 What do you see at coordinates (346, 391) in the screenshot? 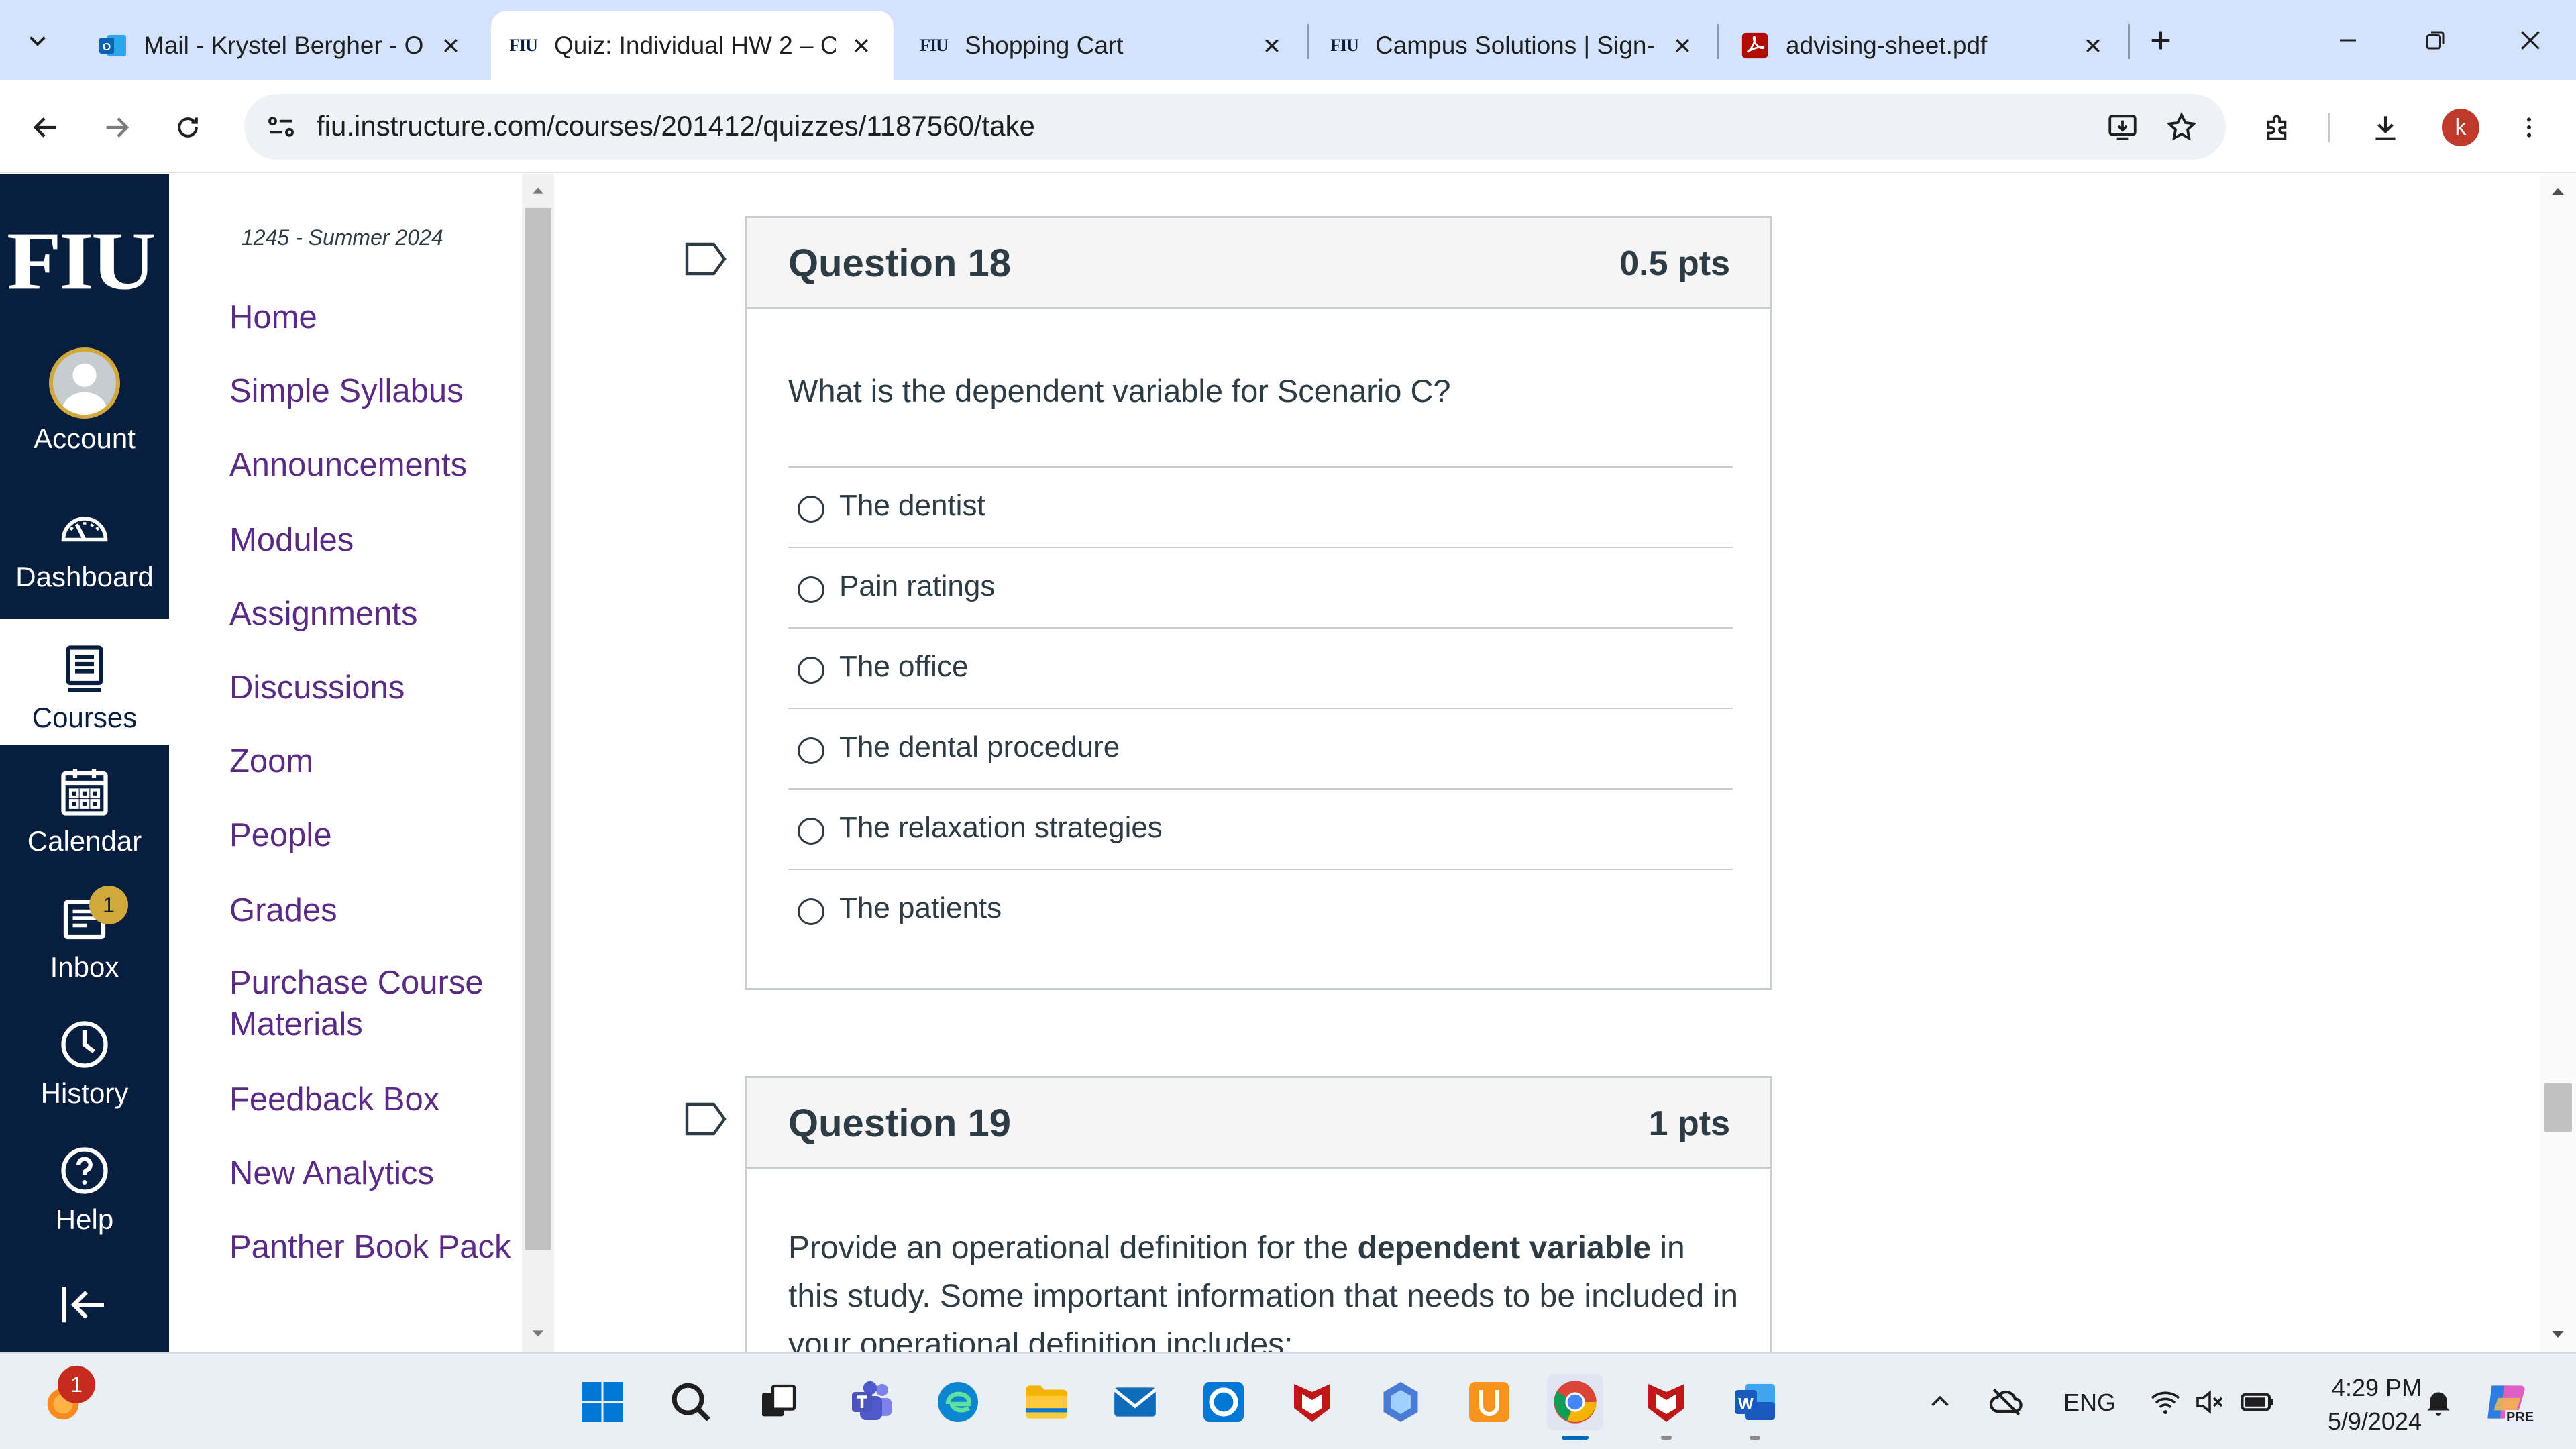
I see `course-nav-simple-syllabus: Simple Syllabus` at bounding box center [346, 391].